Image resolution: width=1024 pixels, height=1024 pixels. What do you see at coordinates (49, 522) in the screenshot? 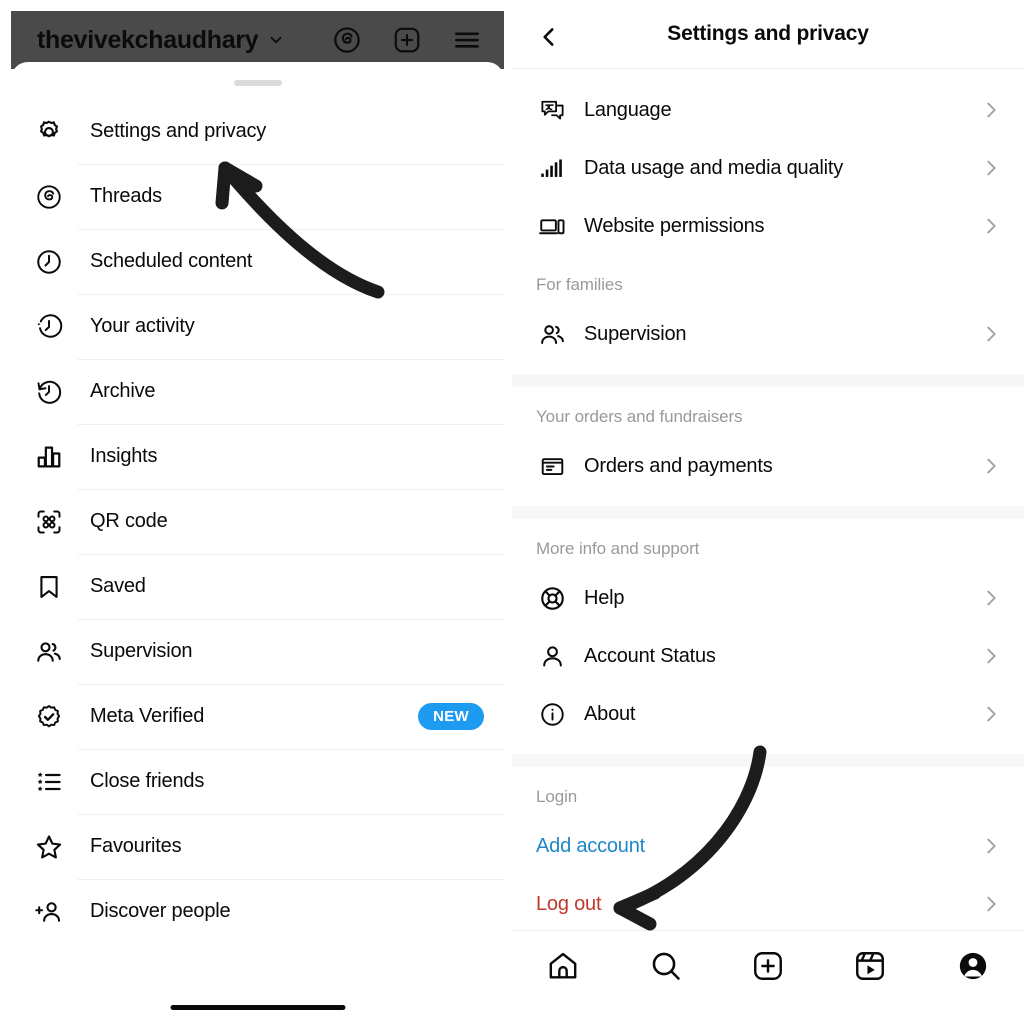
I see `qr-code-icon` at bounding box center [49, 522].